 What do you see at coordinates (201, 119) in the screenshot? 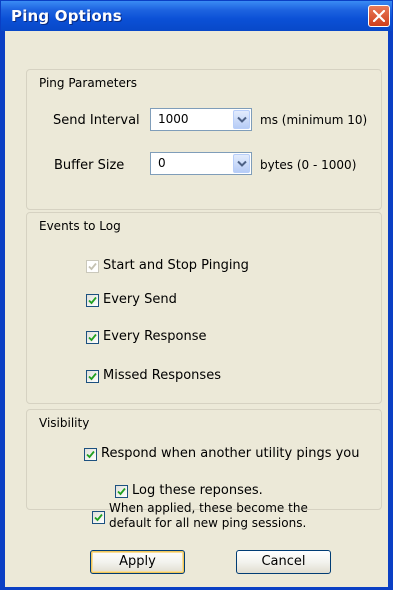
I see `send-interval-combo: 1000` at bounding box center [201, 119].